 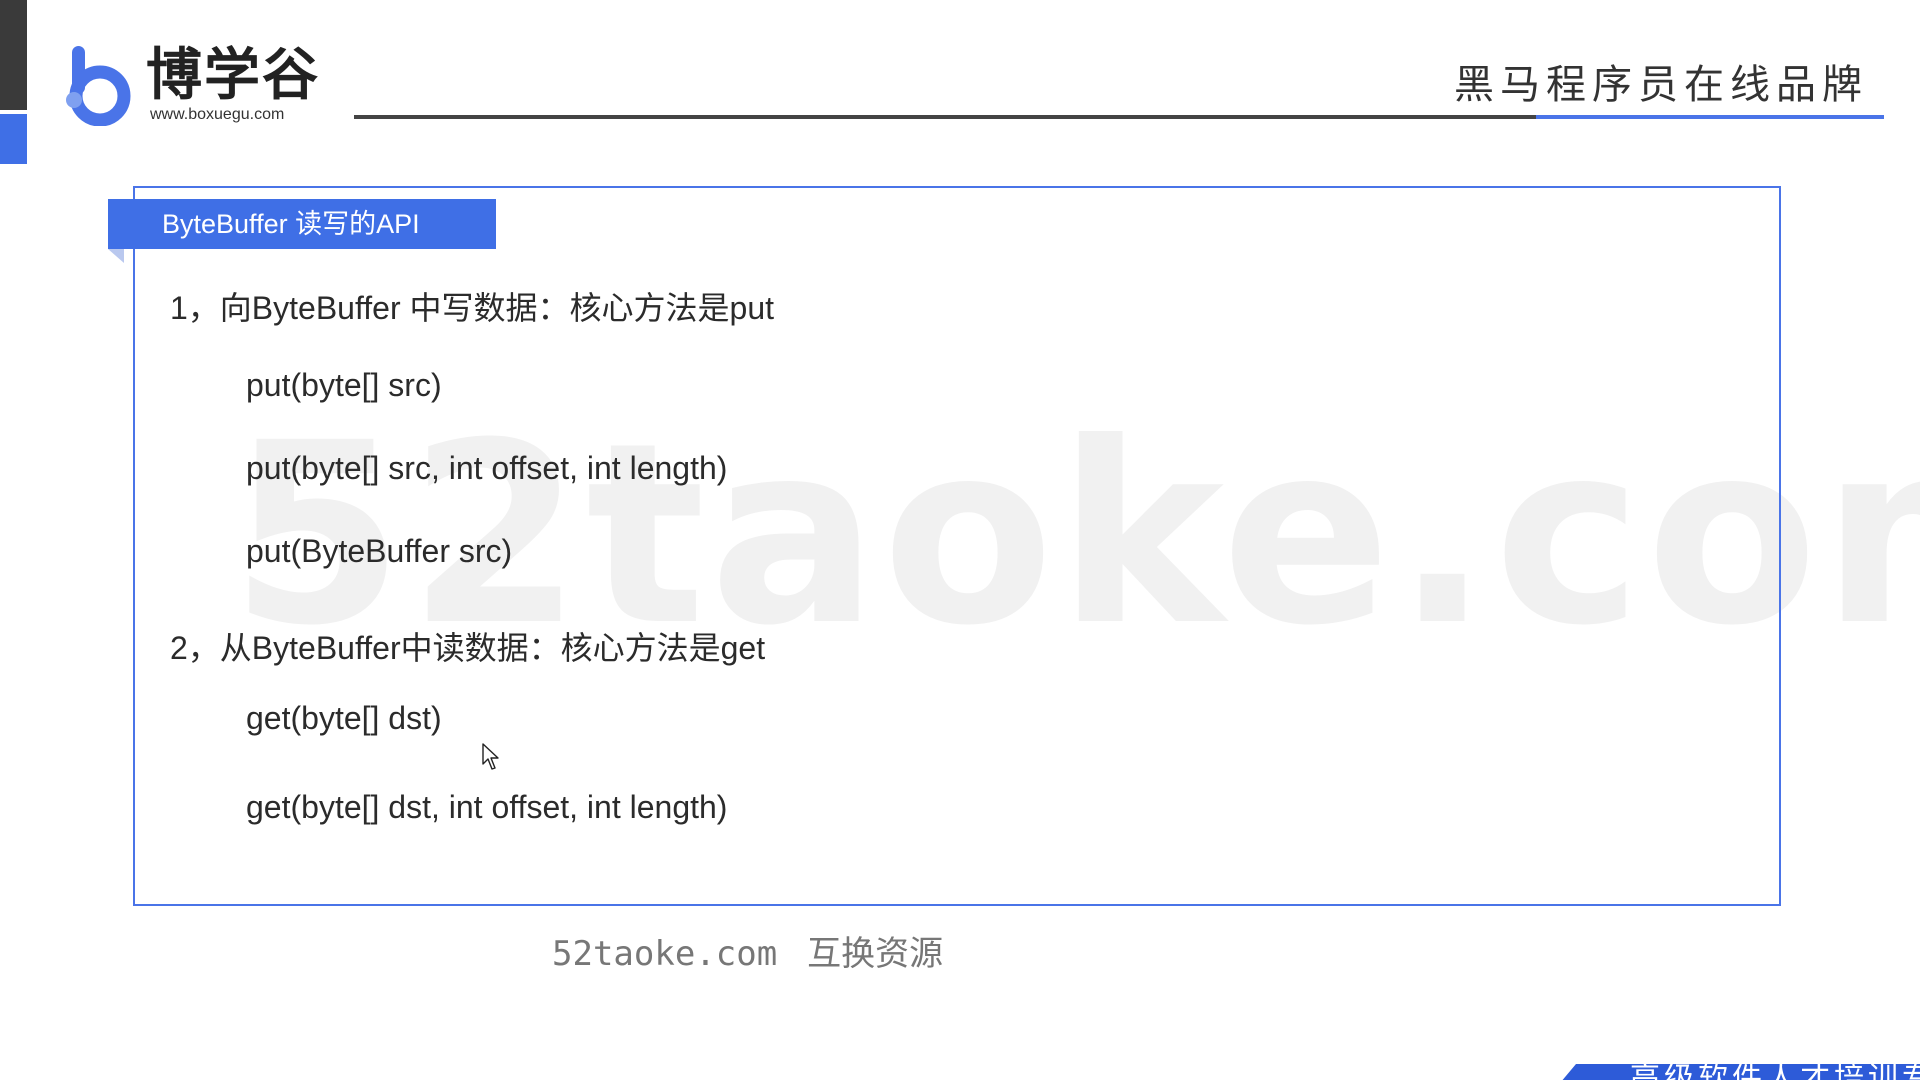 What do you see at coordinates (344, 718) in the screenshot?
I see `get-item: get(byte[] dst)` at bounding box center [344, 718].